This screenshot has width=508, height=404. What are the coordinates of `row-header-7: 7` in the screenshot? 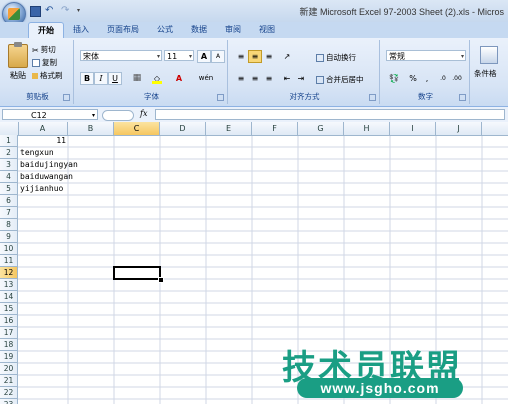 It's located at (9, 213).